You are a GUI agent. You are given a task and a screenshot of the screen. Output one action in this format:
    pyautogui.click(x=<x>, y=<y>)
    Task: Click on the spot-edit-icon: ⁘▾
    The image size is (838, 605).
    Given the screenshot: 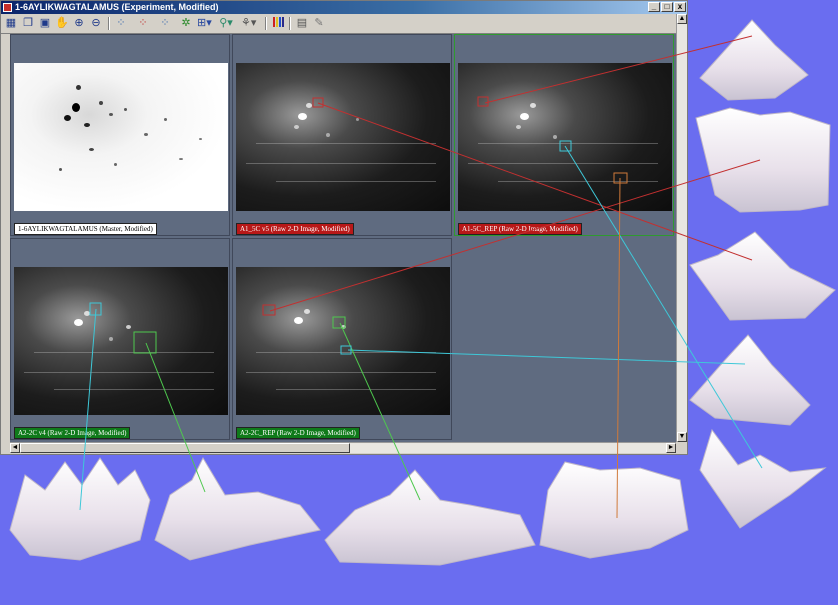 What is the action you would take?
    pyautogui.click(x=165, y=29)
    